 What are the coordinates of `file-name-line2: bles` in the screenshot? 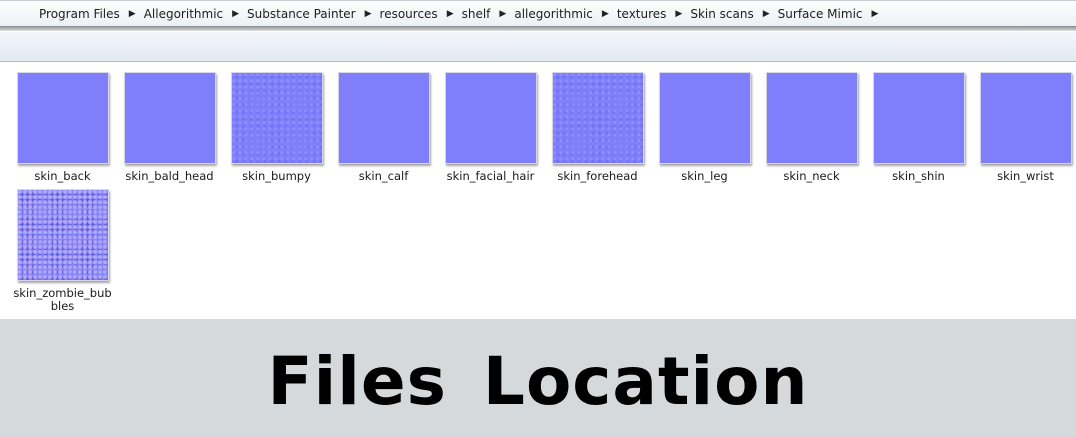 It's located at (62, 306).